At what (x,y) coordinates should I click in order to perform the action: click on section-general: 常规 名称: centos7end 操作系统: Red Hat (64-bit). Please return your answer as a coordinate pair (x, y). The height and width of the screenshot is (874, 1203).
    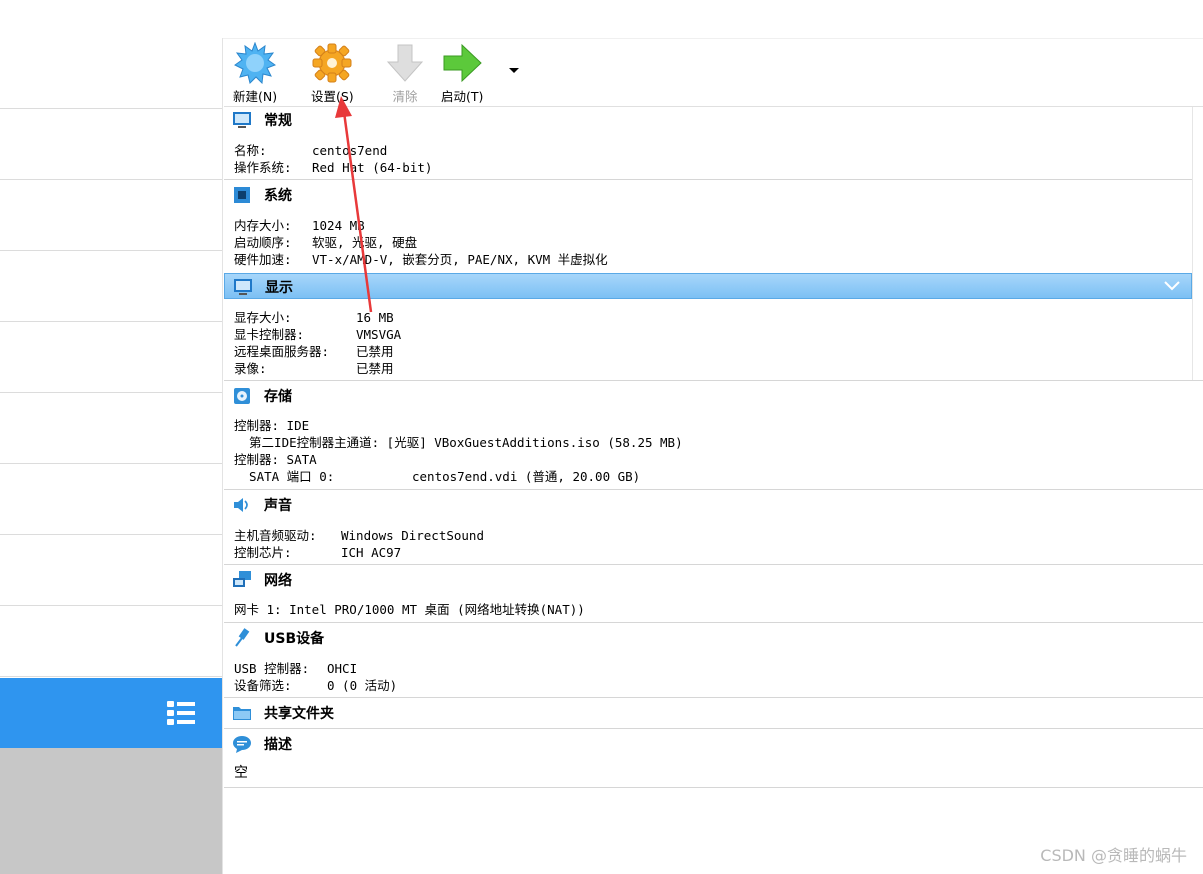
    Looking at the image, I should click on (713, 143).